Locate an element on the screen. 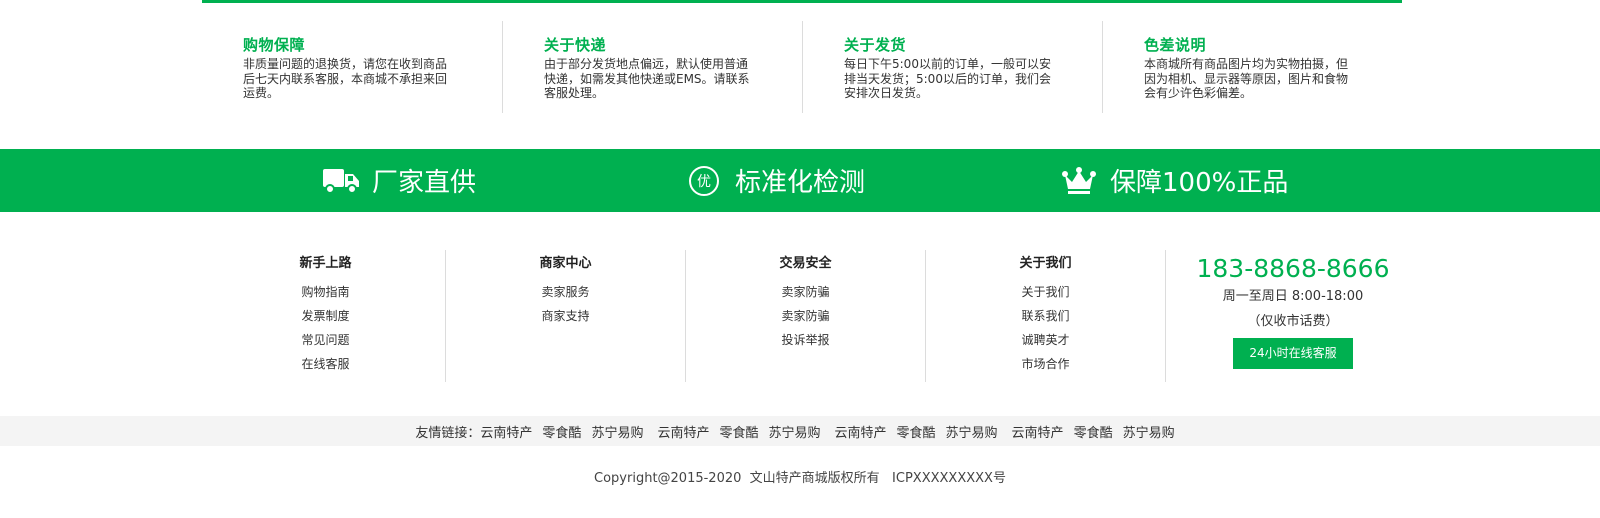 The image size is (1600, 518). footer-link: 商家支持 is located at coordinates (565, 316).